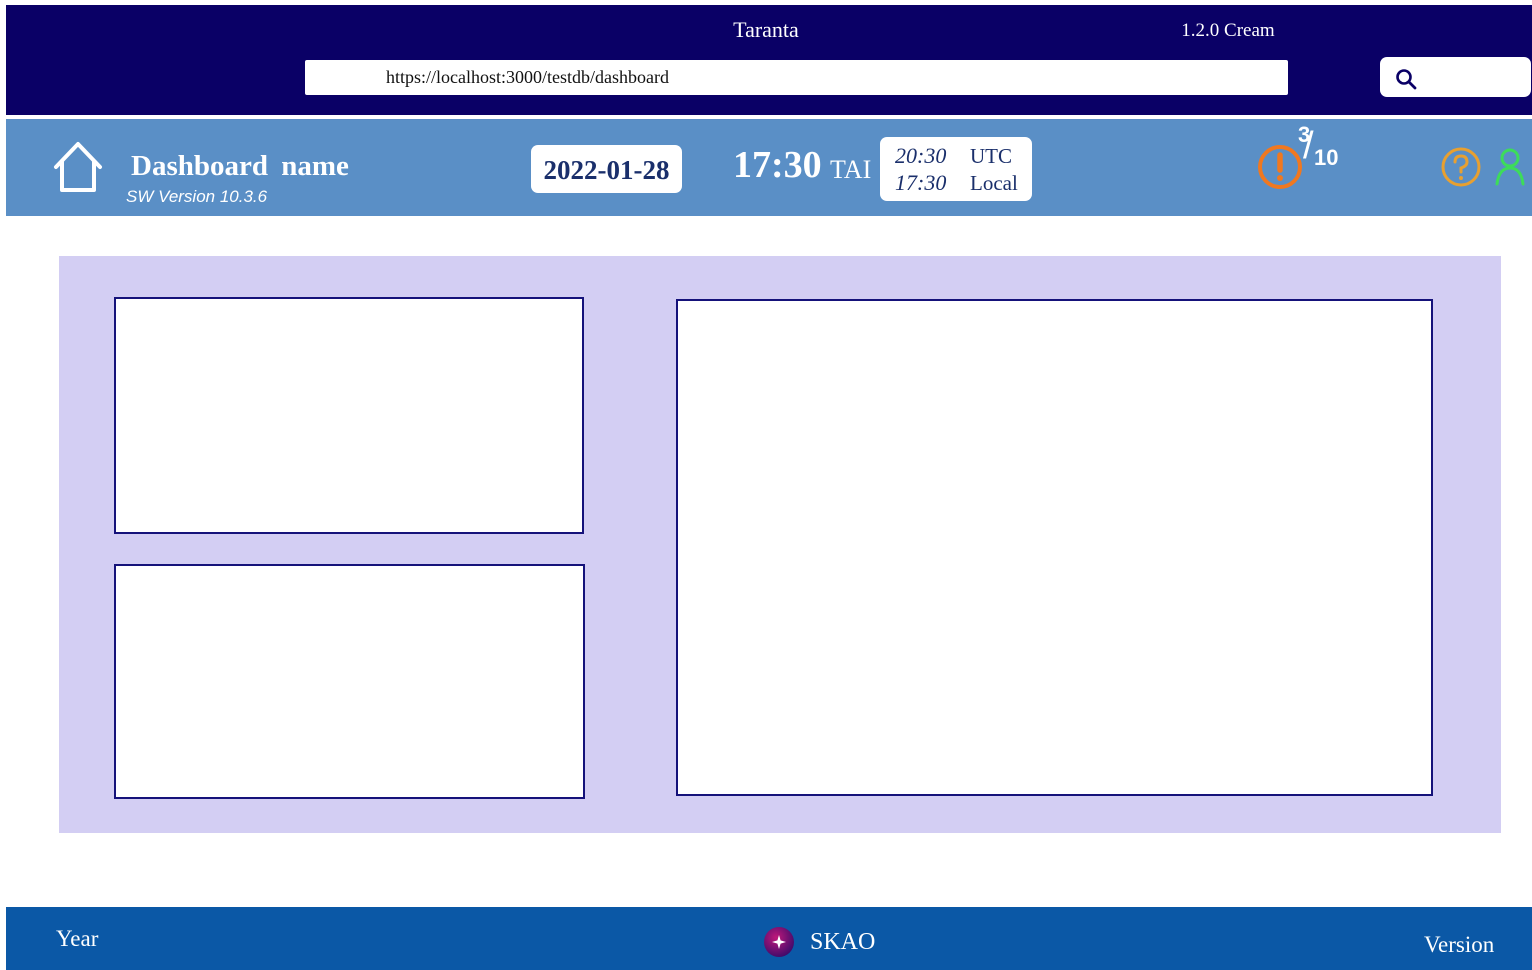 This screenshot has width=1532, height=970. What do you see at coordinates (606, 169) in the screenshot?
I see `date-display: 2022-01-28` at bounding box center [606, 169].